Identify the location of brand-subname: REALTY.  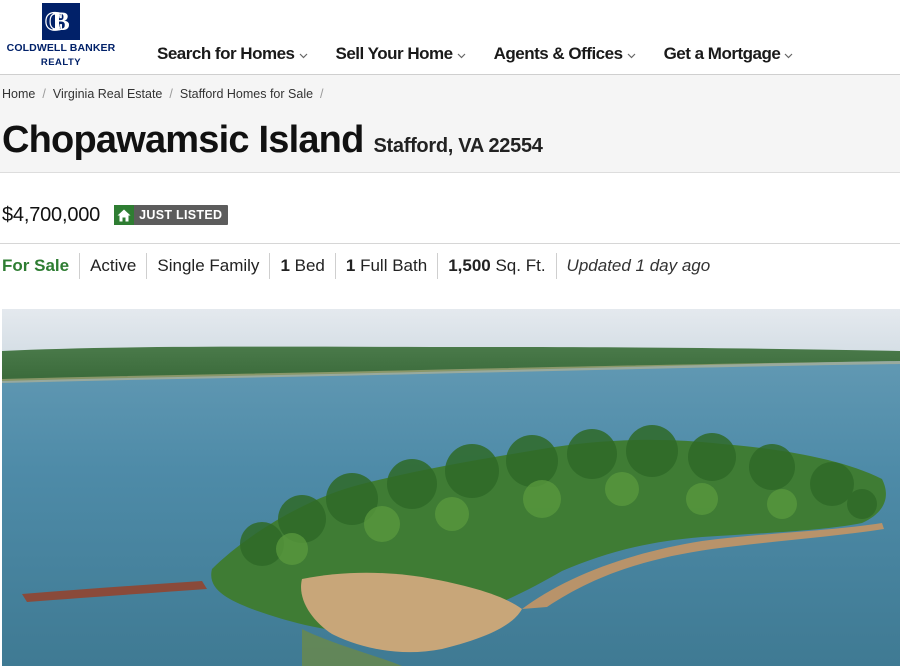
(61, 62).